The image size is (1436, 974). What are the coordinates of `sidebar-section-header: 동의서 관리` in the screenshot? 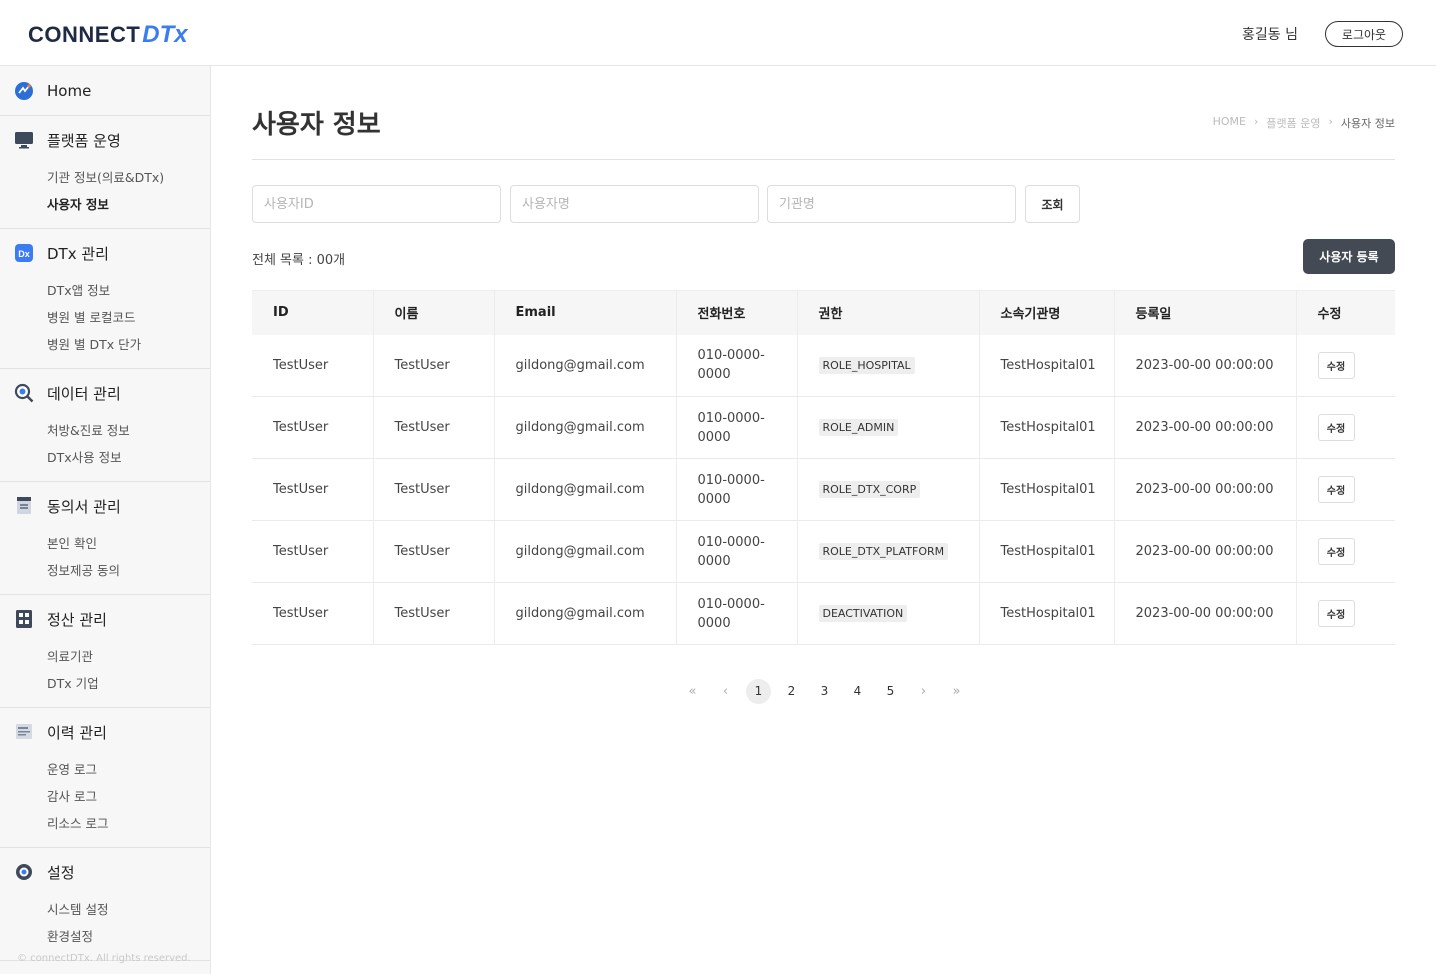 It's located at (105, 506).